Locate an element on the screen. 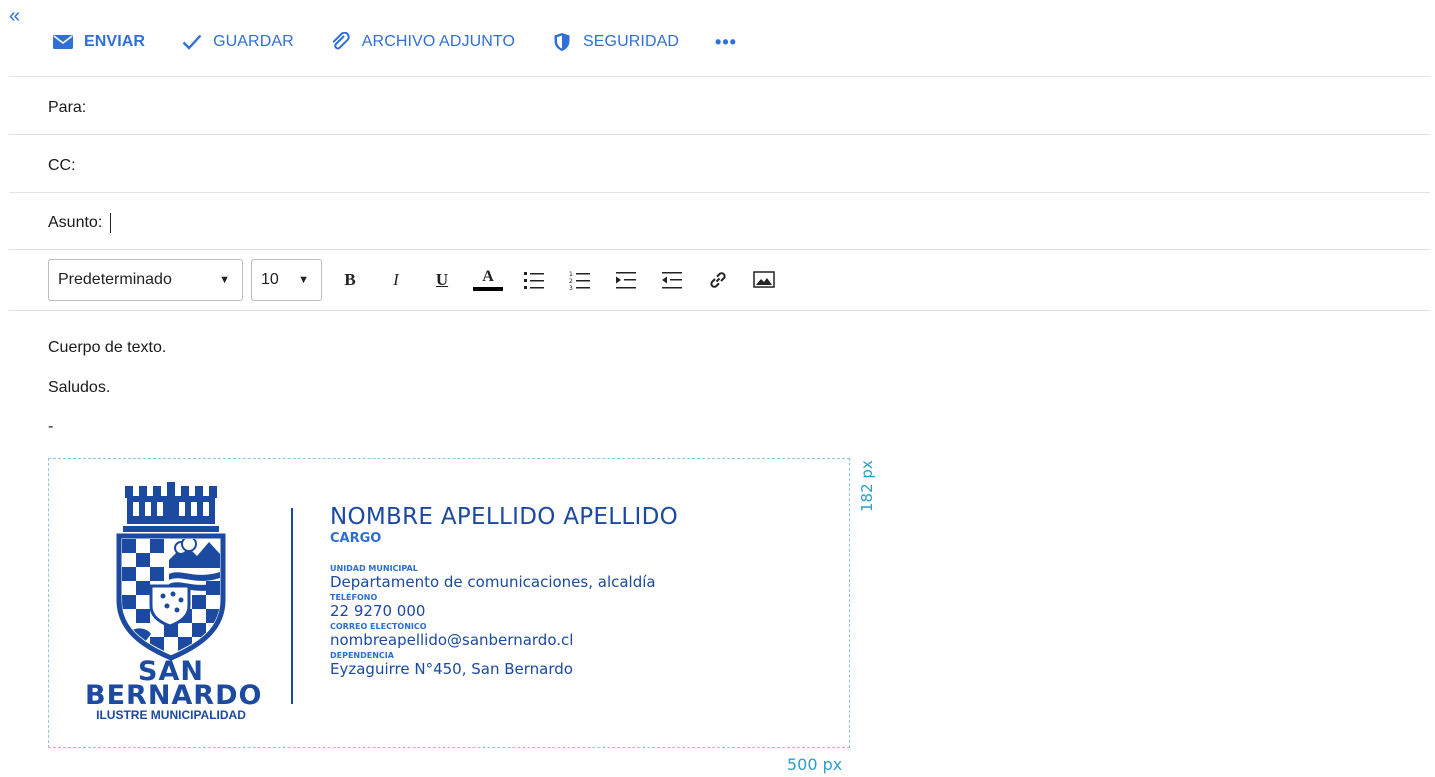 The image size is (1435, 777). text-color-letter: A is located at coordinates (488, 276).